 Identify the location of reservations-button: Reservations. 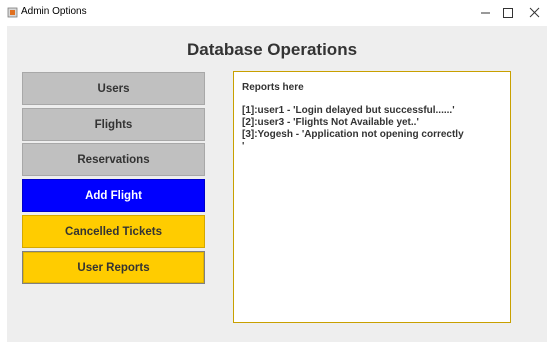
(113, 159).